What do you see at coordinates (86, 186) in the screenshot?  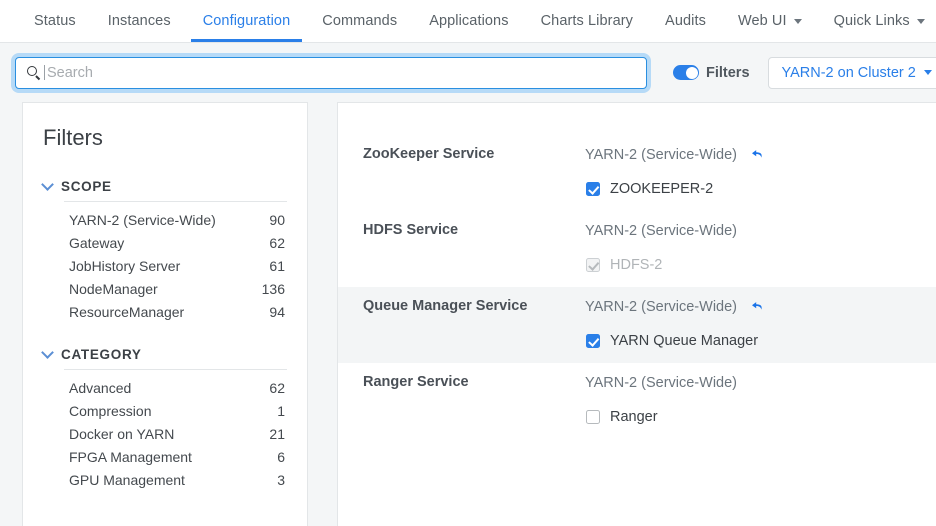 I see `filter-group-title: SCOPE` at bounding box center [86, 186].